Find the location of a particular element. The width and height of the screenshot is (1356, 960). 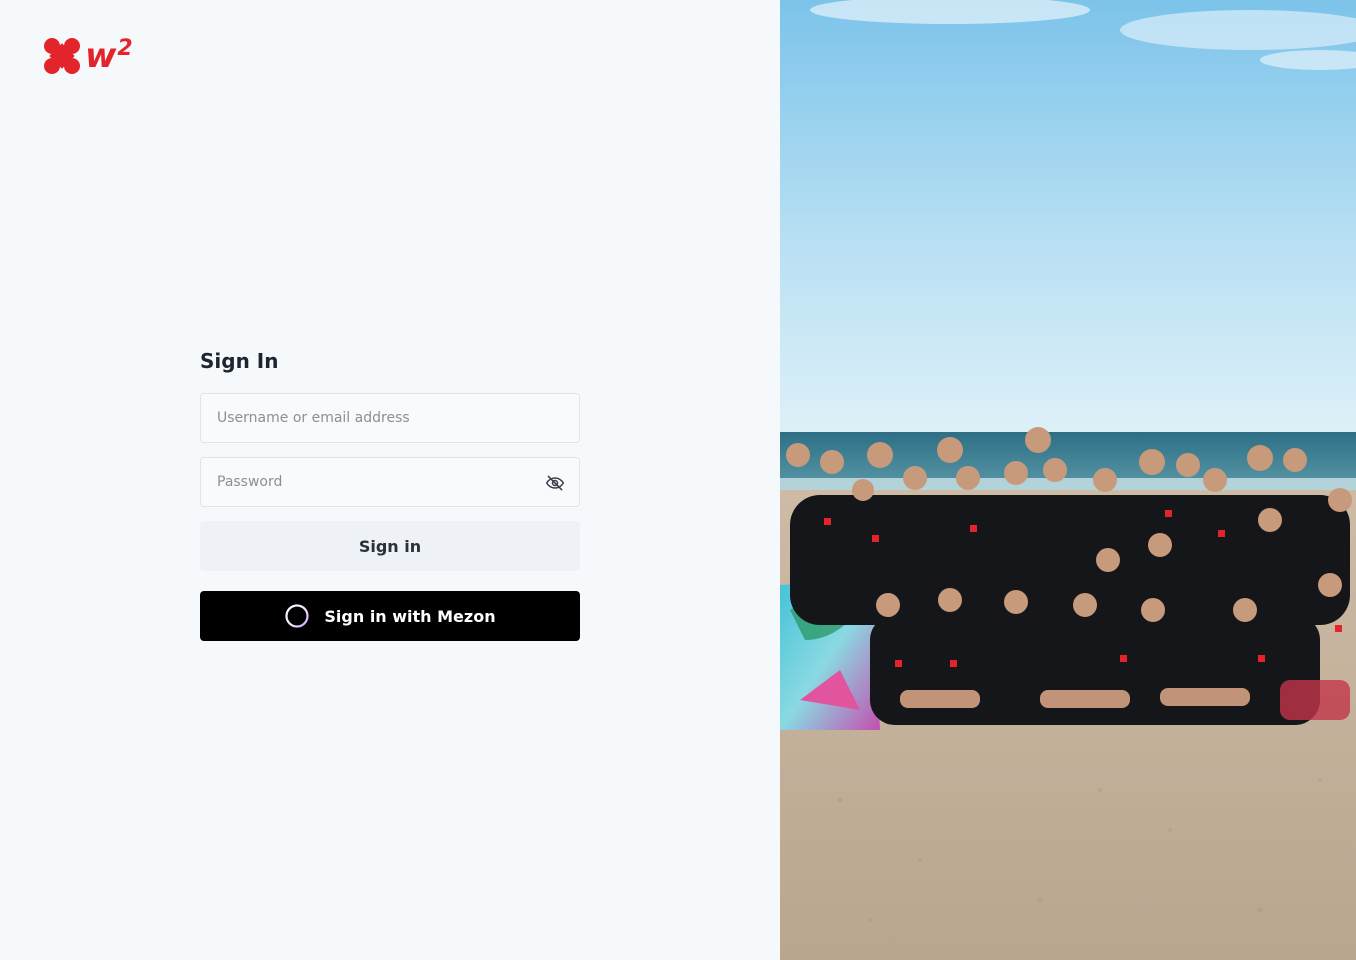

signin-form: Sign In Sign in is located at coordinates (390, 493).